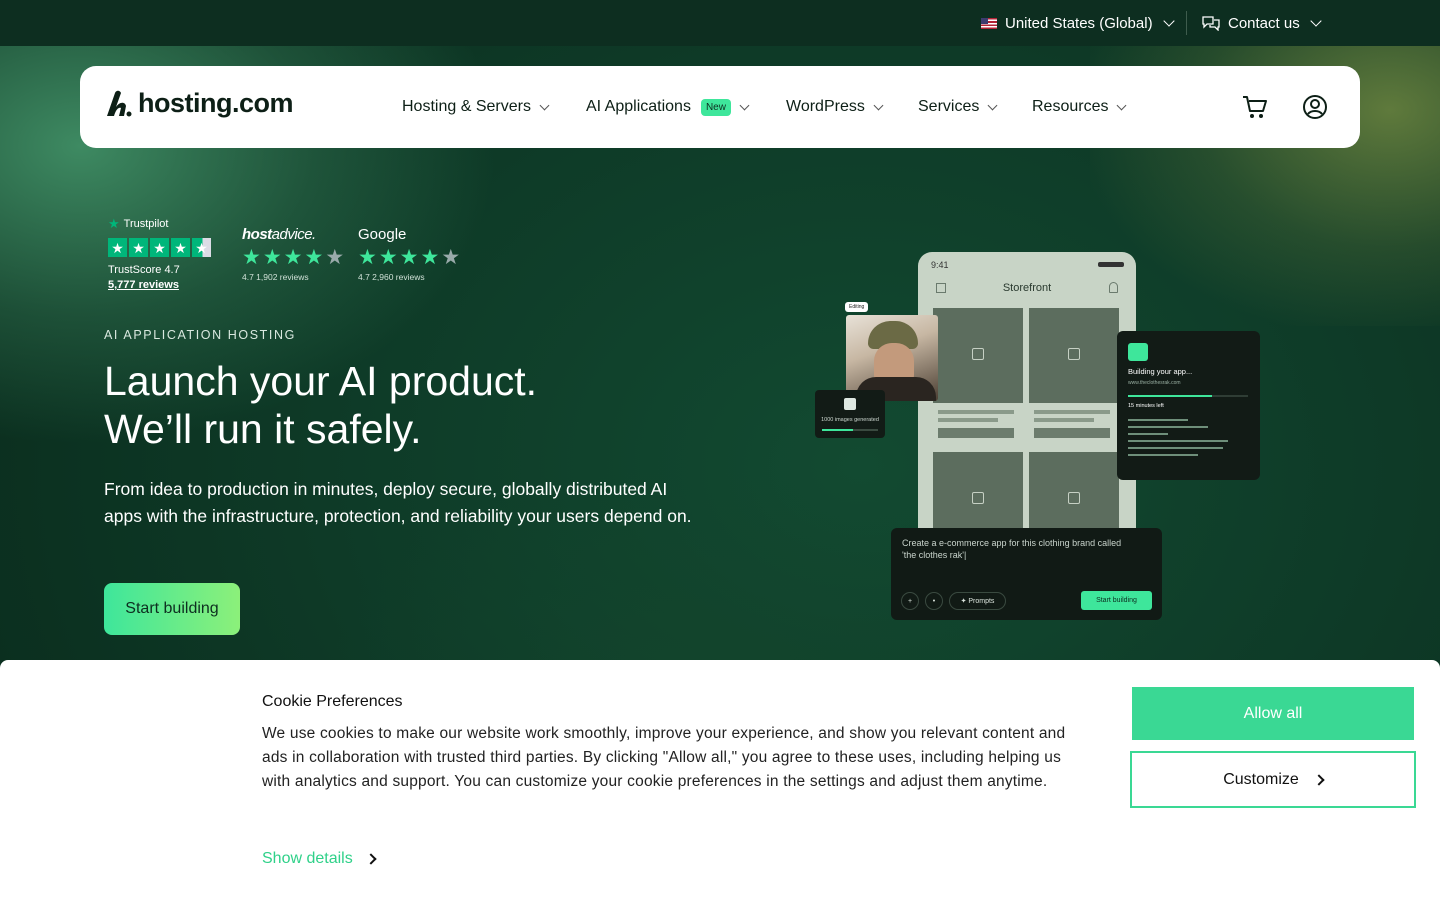 Image resolution: width=1440 pixels, height=900 pixels. Describe the element at coordinates (293, 234) in the screenshot. I see `hostadvice-logo: hostadvice.` at that location.